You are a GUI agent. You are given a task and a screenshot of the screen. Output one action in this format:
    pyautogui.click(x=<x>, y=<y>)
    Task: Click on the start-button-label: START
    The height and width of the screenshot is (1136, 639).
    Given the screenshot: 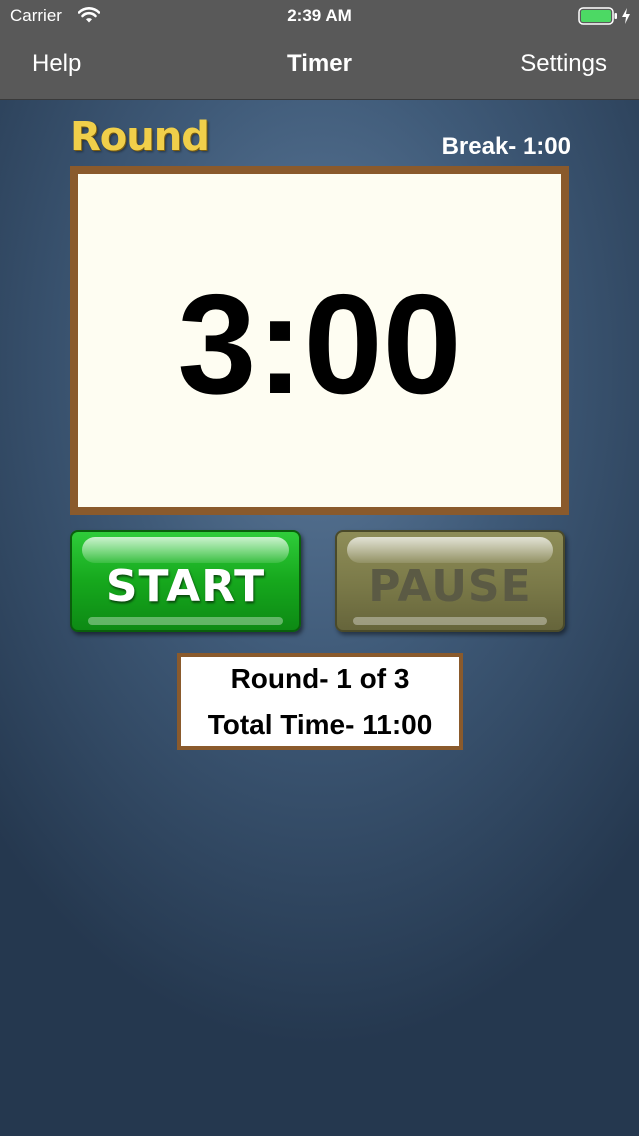 What is the action you would take?
    pyautogui.click(x=185, y=586)
    